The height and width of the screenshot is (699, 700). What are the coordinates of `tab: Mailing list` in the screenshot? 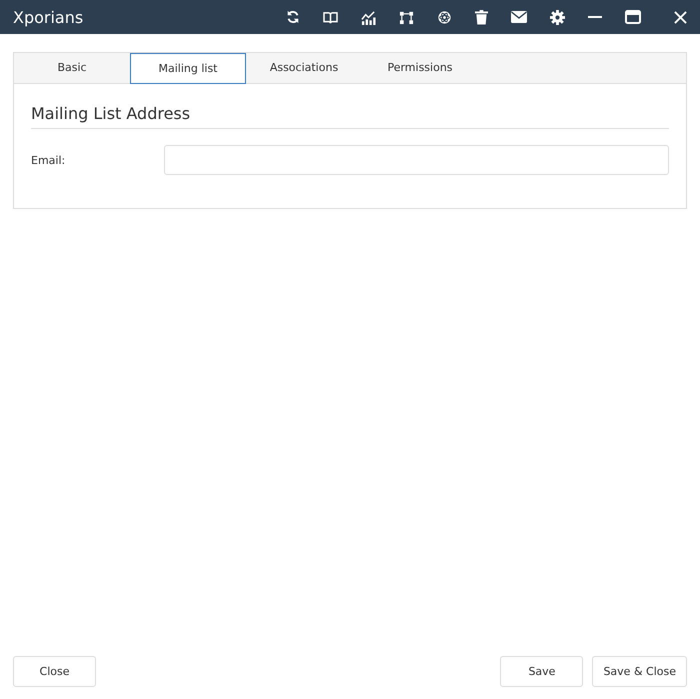 It's located at (188, 68).